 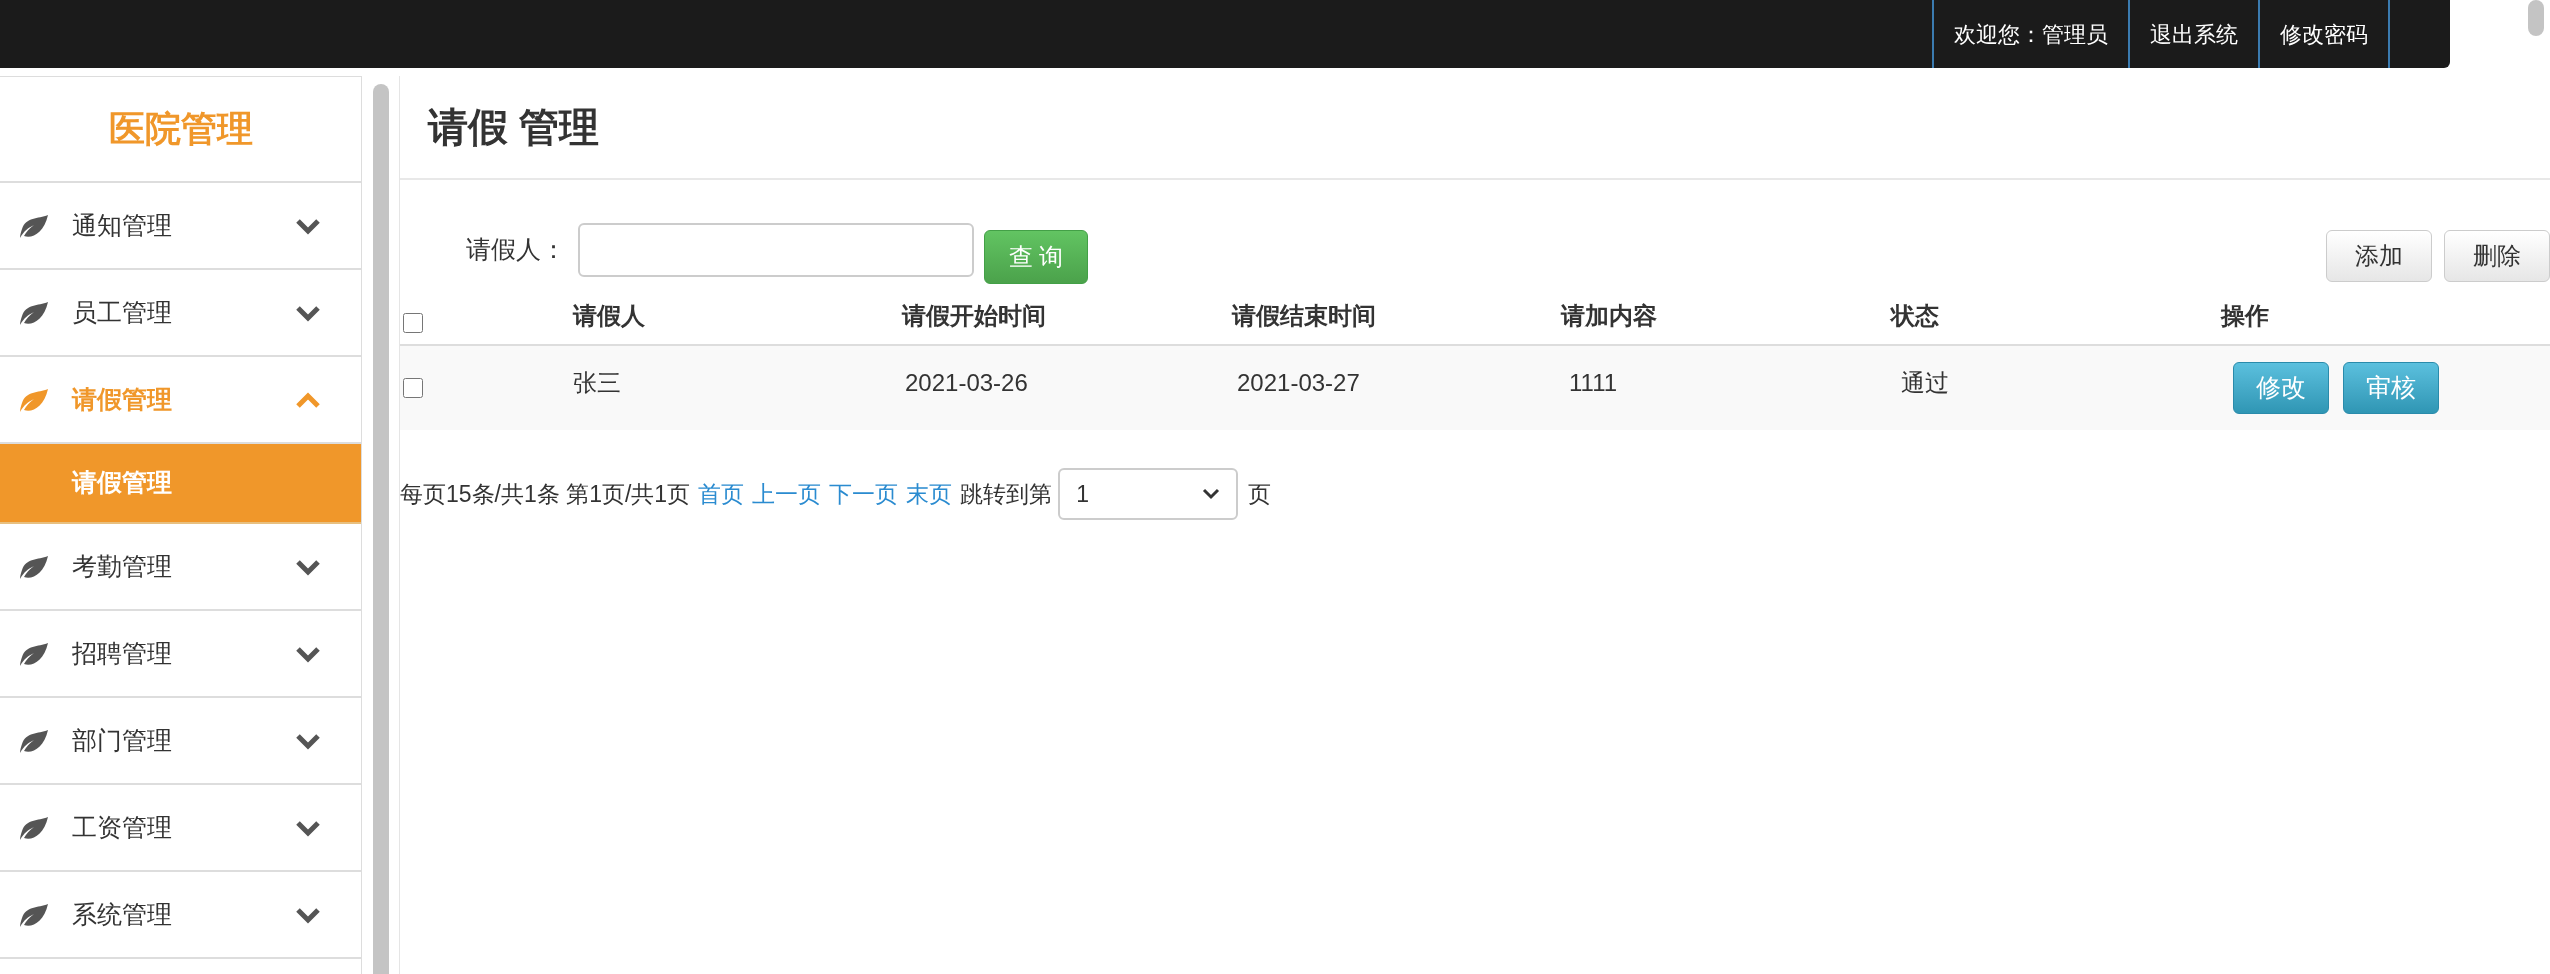 I want to click on row-checkbox, so click(x=413, y=388).